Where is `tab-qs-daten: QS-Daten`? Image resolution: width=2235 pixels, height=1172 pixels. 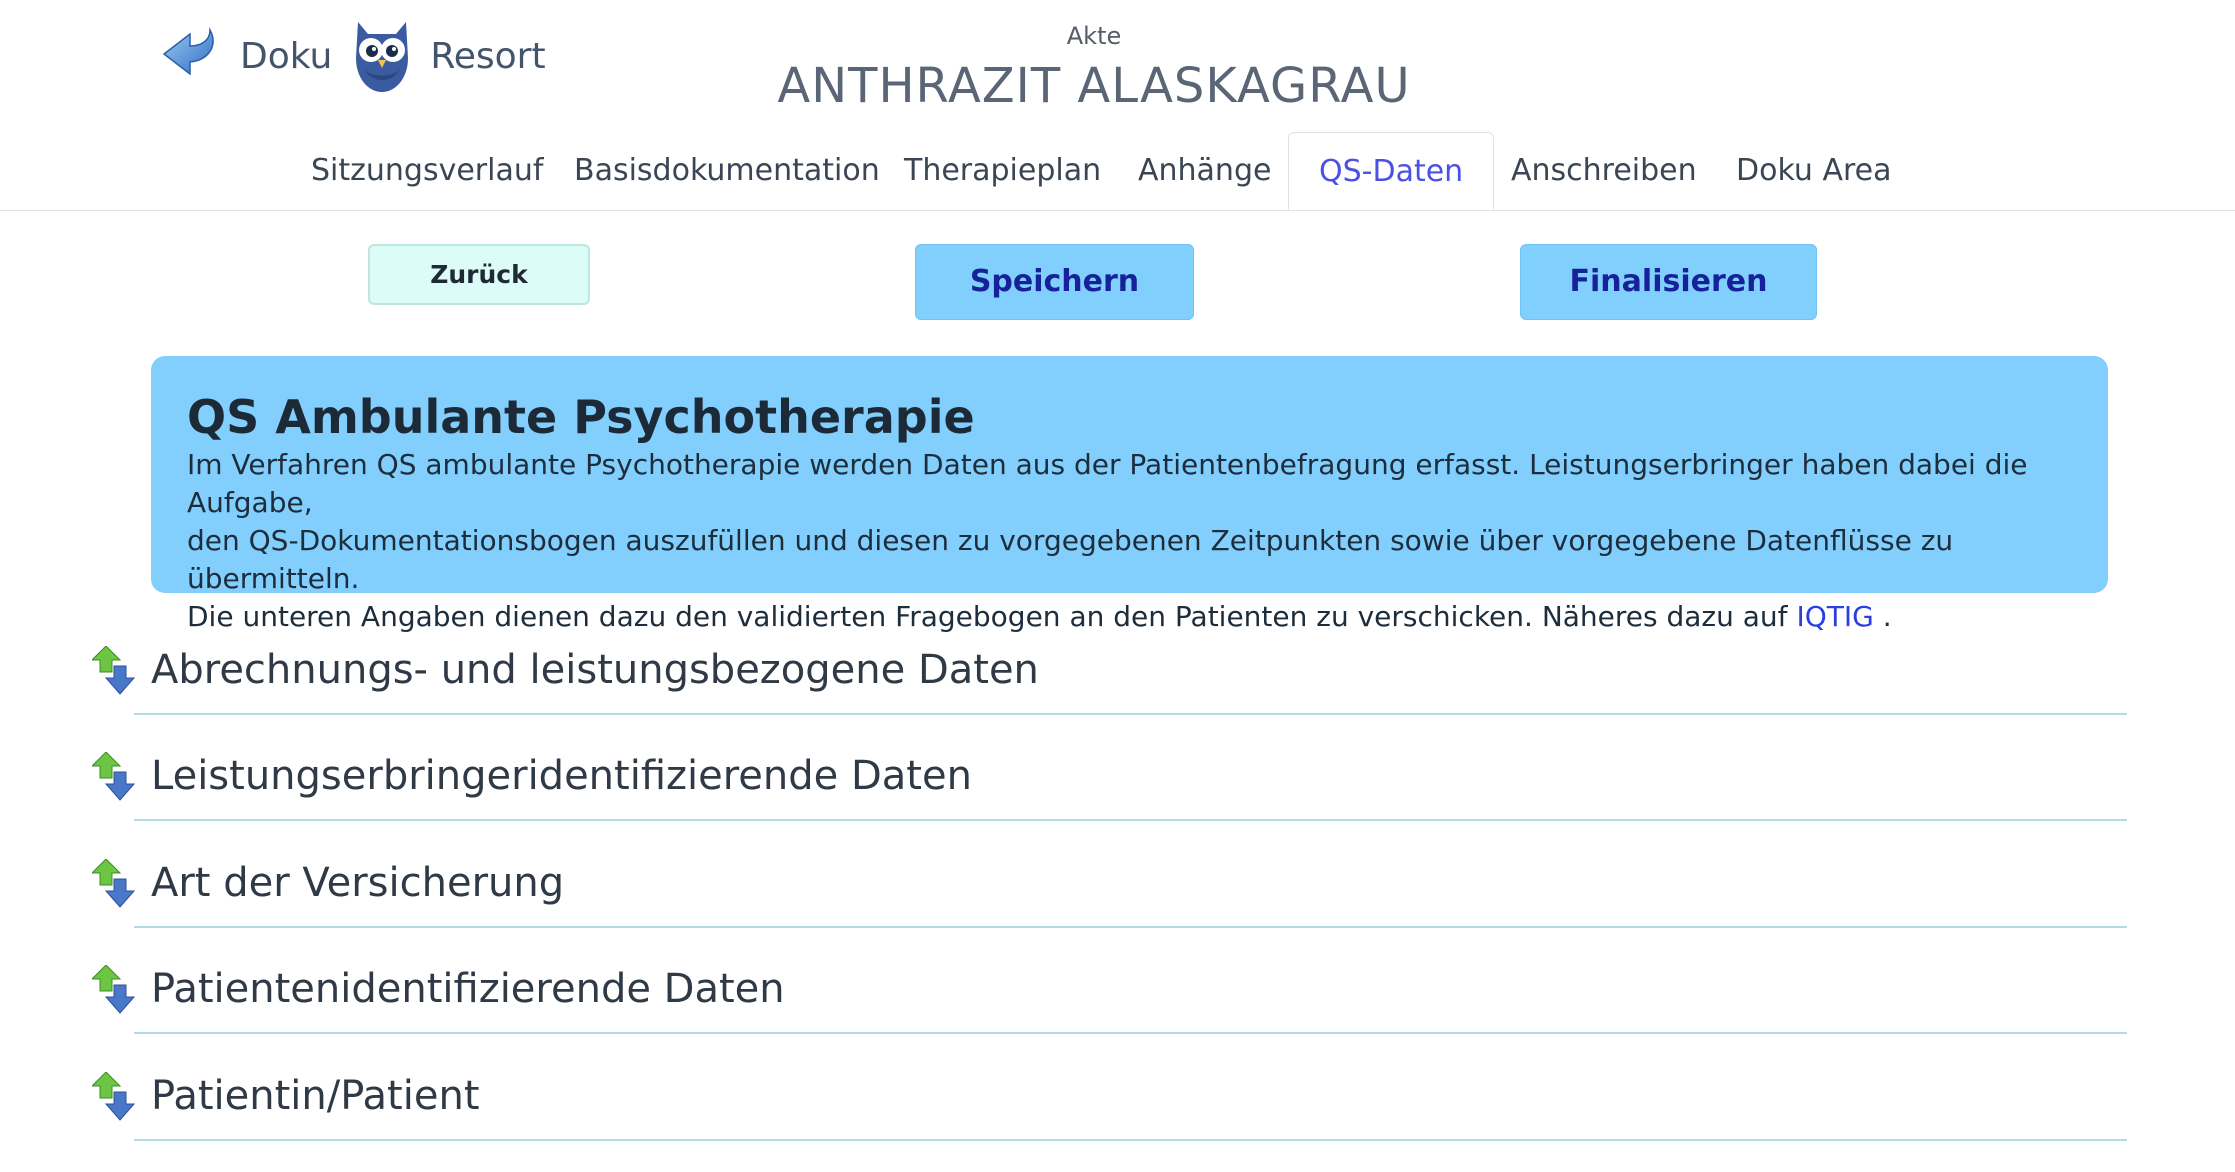
tab-qs-daten: QS-Daten is located at coordinates (1391, 171).